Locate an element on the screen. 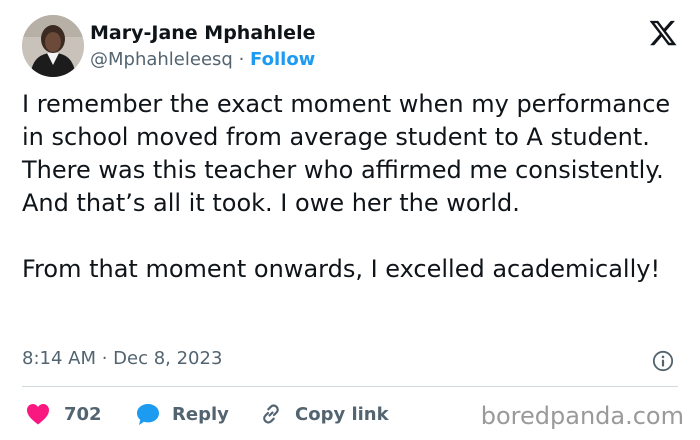  copy-link-label: Copy link is located at coordinates (342, 414).